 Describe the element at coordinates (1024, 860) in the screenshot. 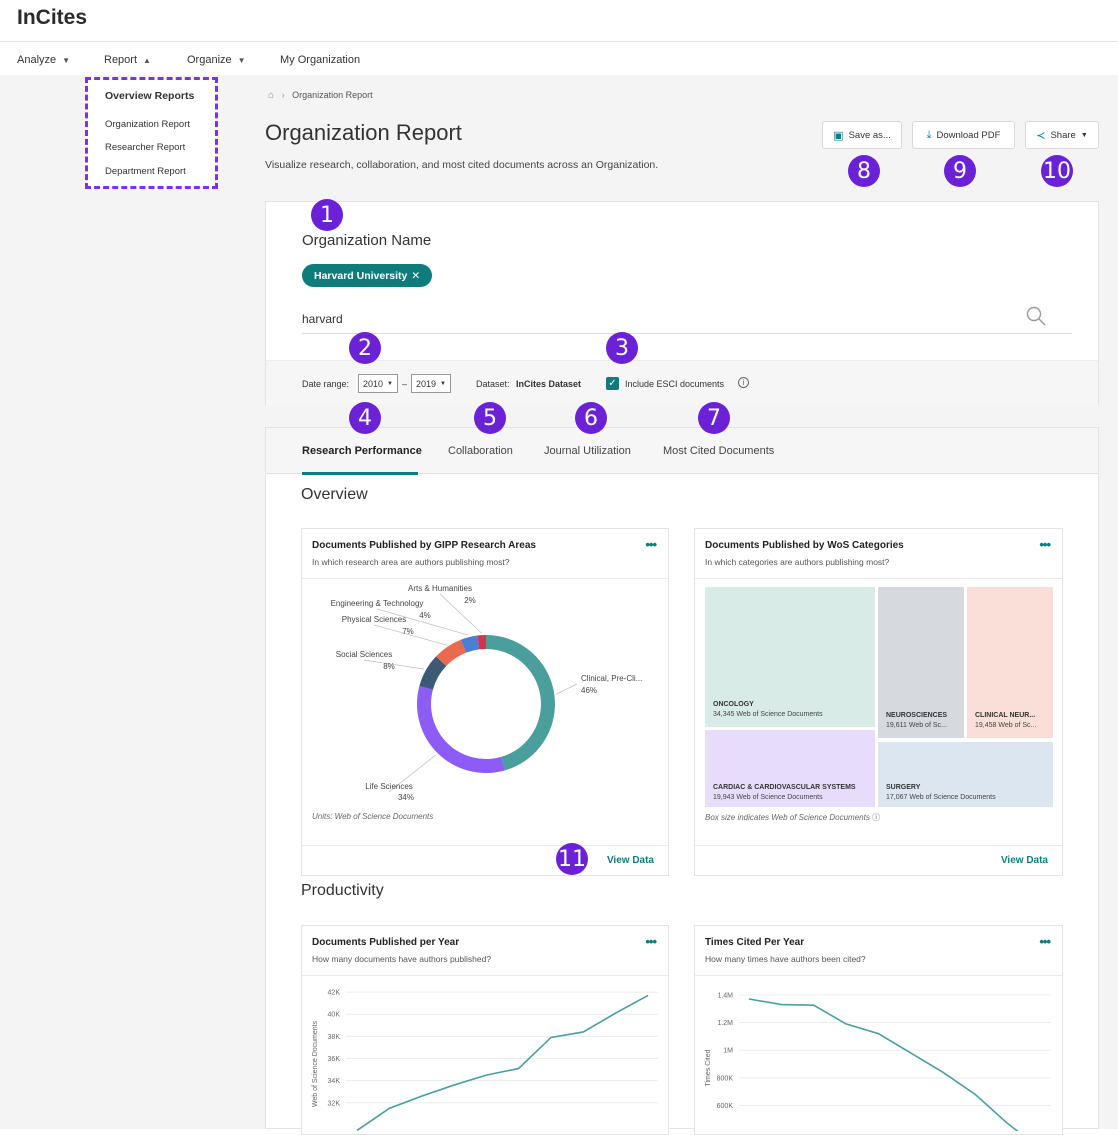

I see `wos-view-data-link: View Data` at that location.